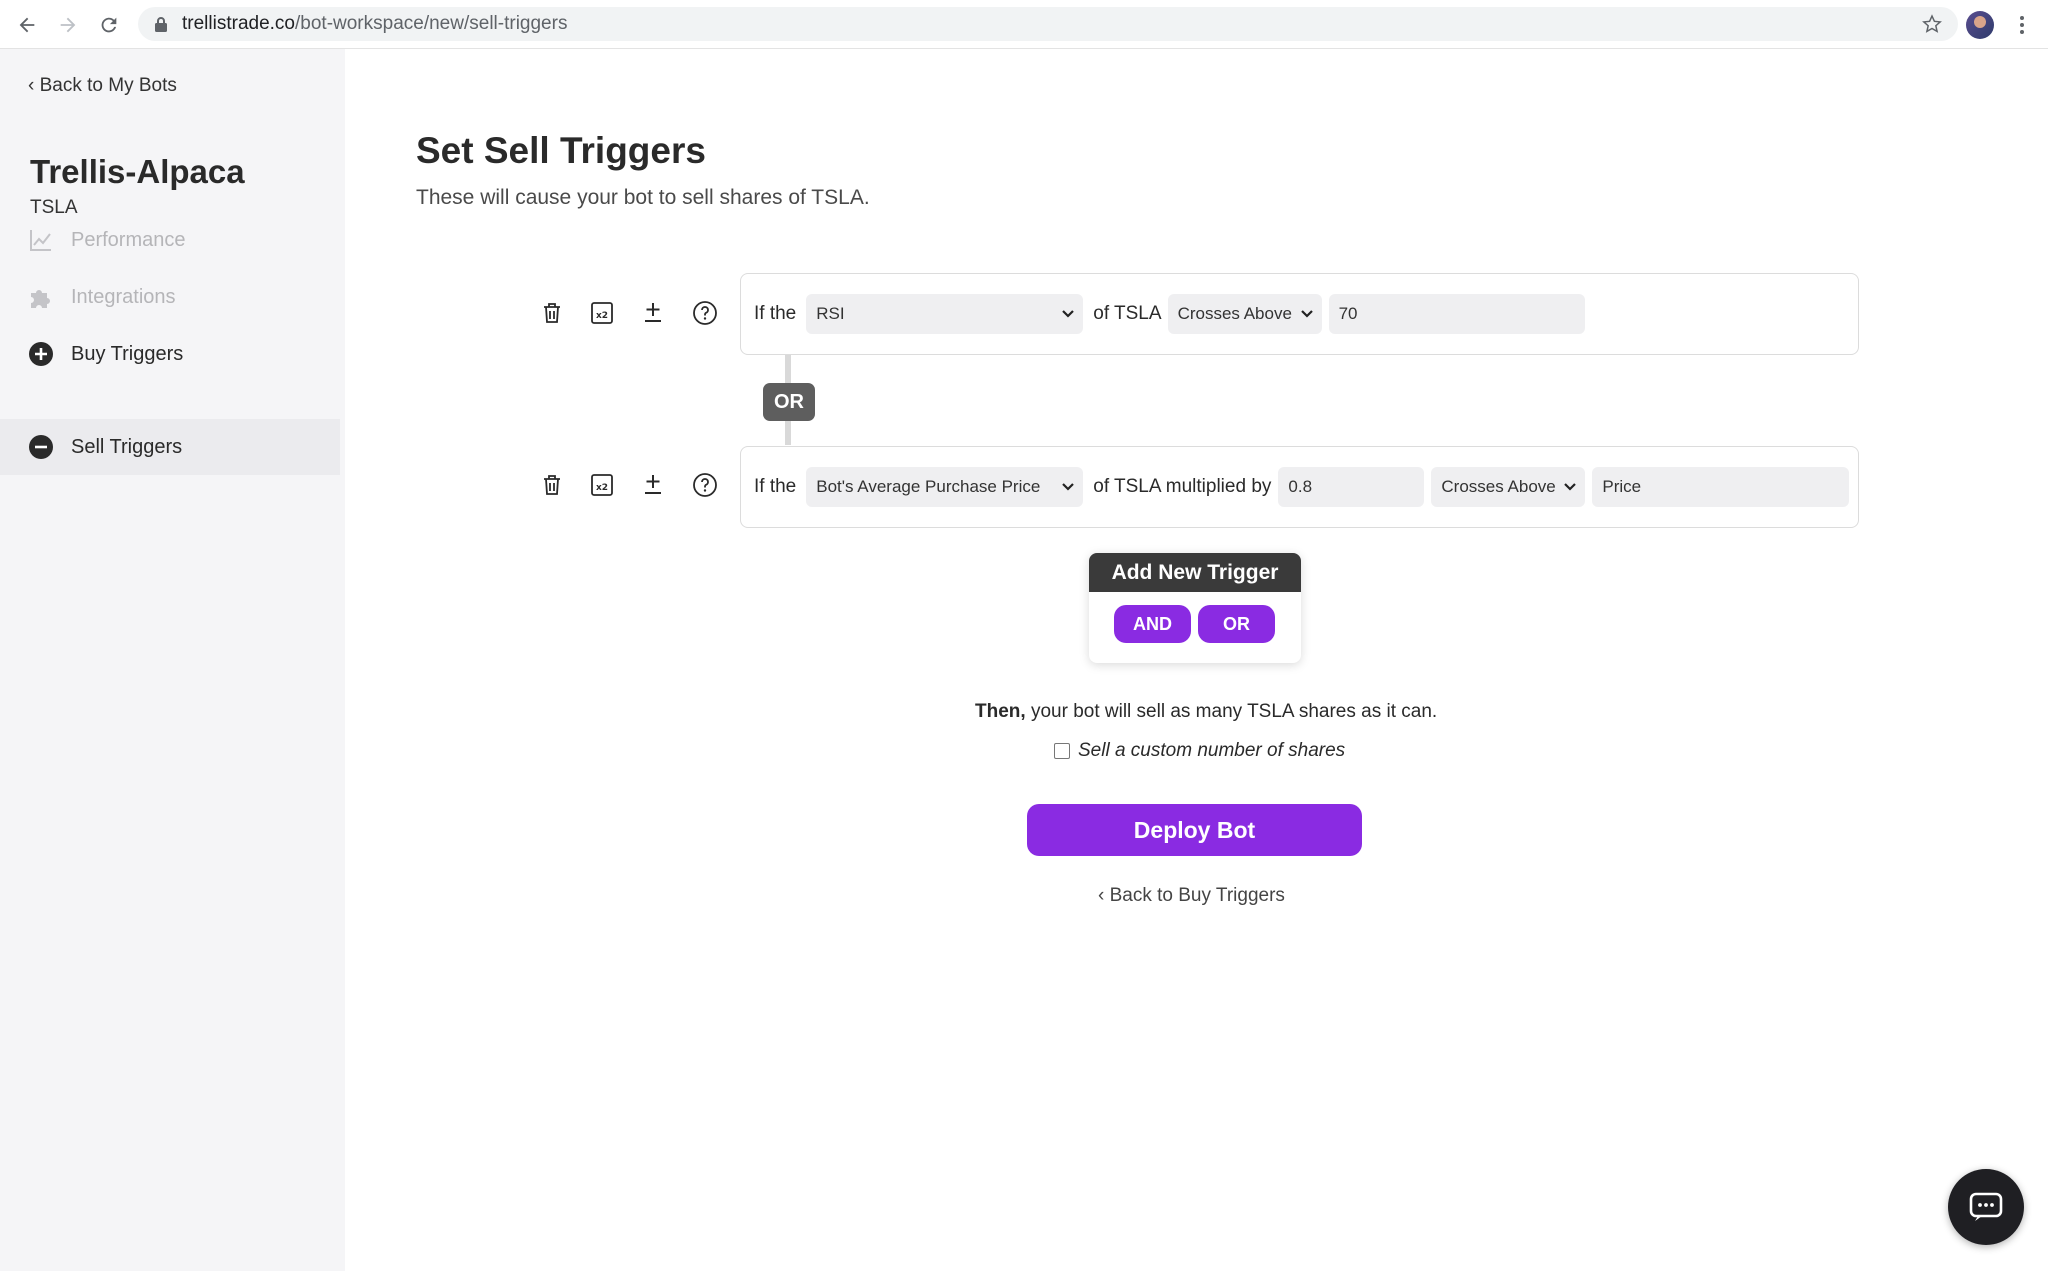  Describe the element at coordinates (1195, 608) in the screenshot. I see `add-new-trigger-panel: Add New Trigger AND OR` at that location.